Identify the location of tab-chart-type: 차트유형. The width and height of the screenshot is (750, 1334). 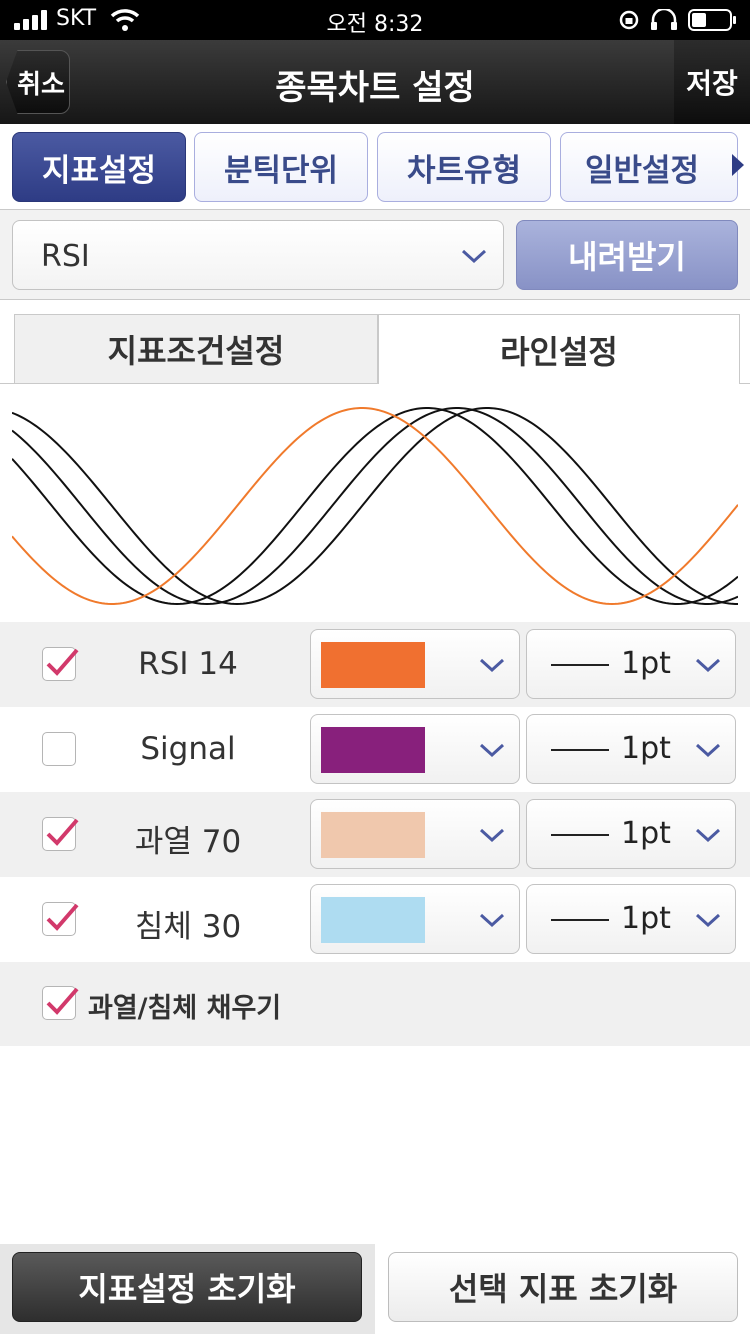
(464, 167).